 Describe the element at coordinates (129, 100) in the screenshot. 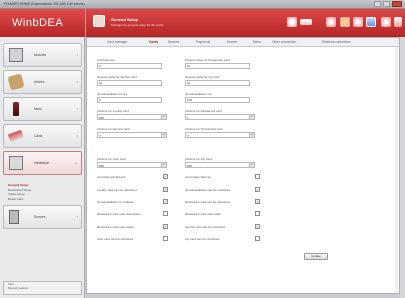

I see `quota-hours-input` at that location.